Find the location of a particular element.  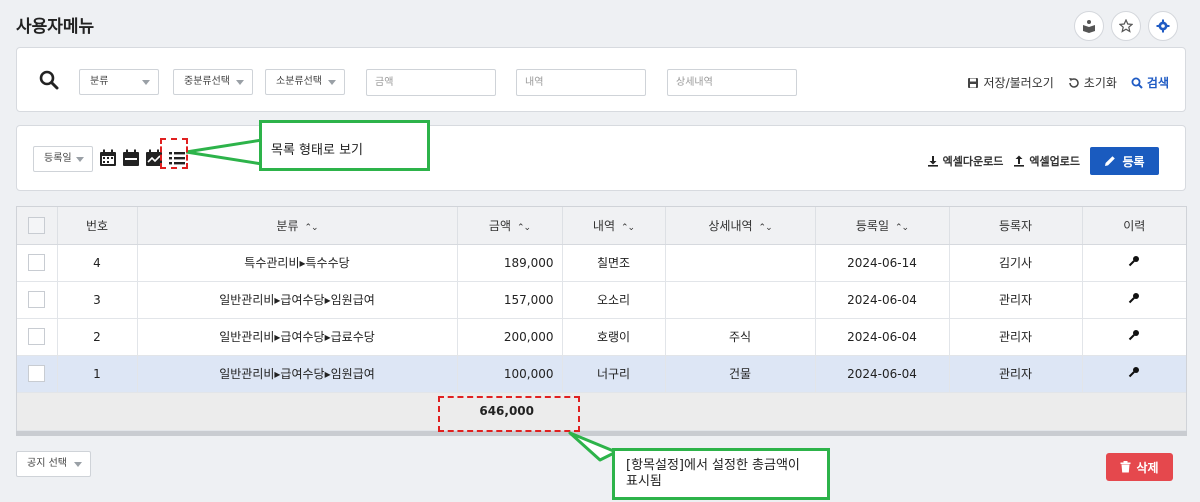

save-load-button: 저장/불러오기 is located at coordinates (1010, 82).